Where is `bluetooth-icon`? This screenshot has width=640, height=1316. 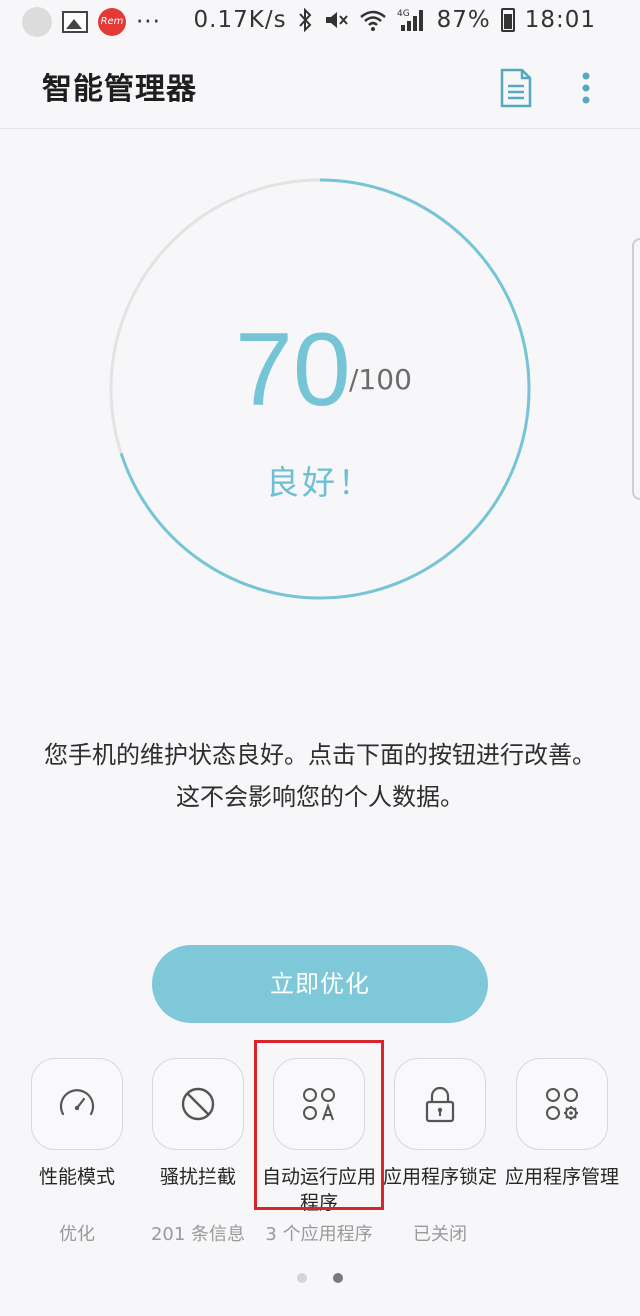
bluetooth-icon is located at coordinates (304, 20).